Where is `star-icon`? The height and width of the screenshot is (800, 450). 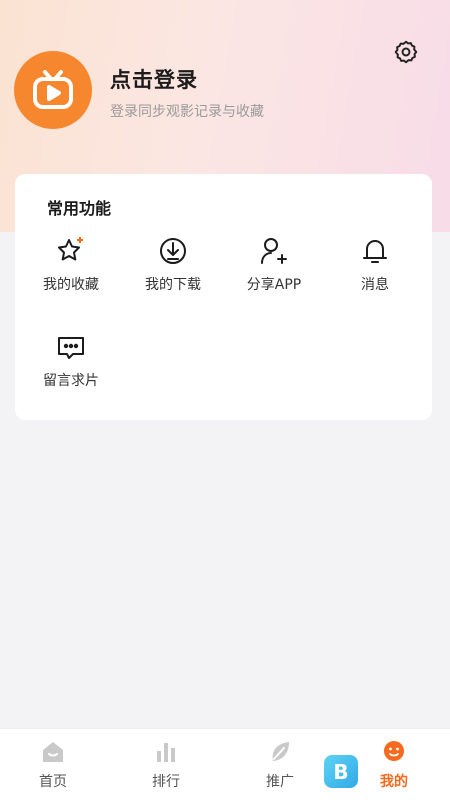 star-icon is located at coordinates (70, 249).